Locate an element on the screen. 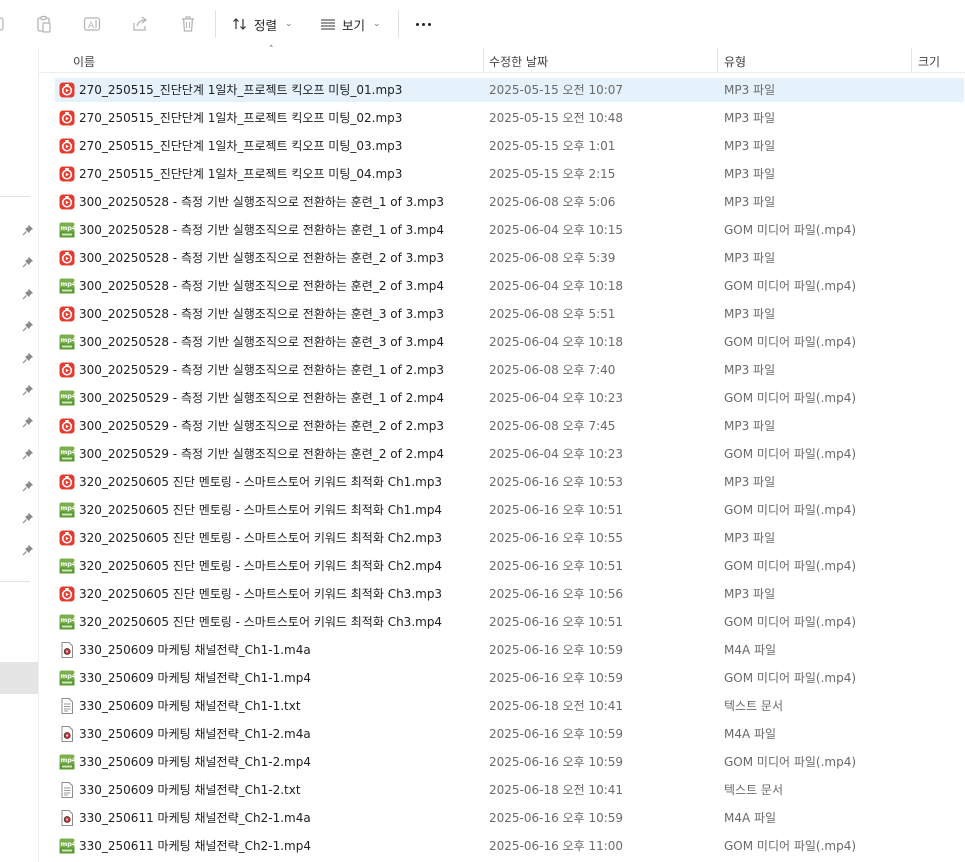 This screenshot has width=965, height=862. paste-icon is located at coordinates (44, 24).